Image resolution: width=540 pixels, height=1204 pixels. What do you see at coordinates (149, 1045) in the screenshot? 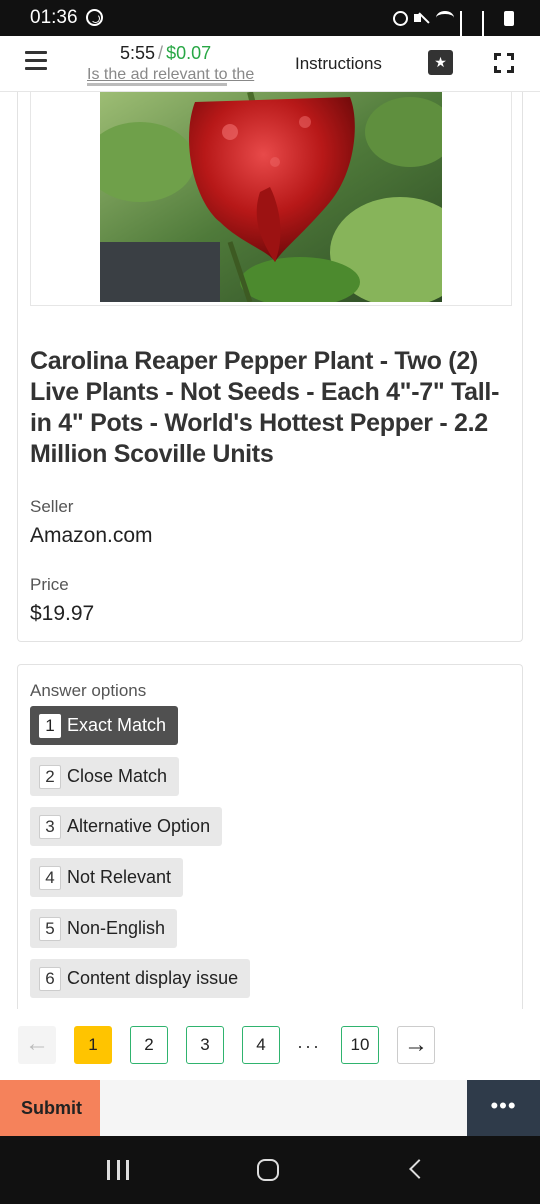
I see `page-2-button: 2` at bounding box center [149, 1045].